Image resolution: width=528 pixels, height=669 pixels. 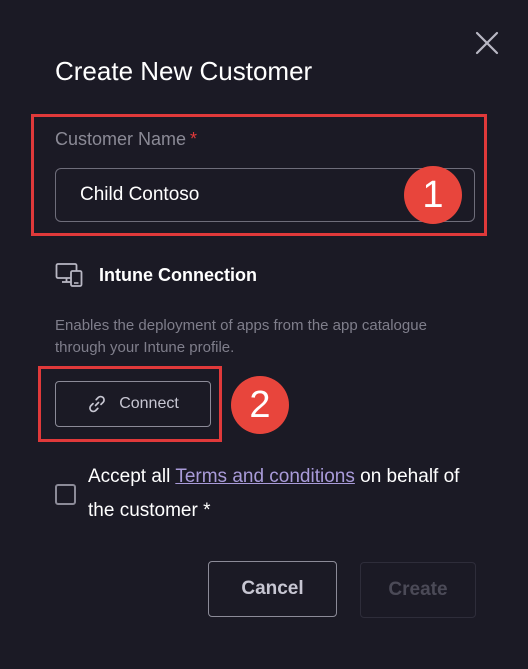 I want to click on cancel-button: Cancel, so click(x=272, y=589).